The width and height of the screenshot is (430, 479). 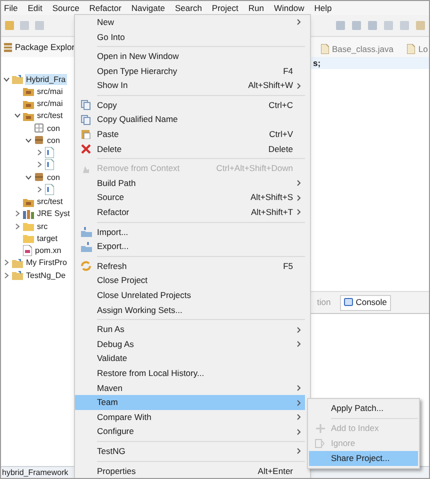 I want to click on status-text: hybrid_Framework, so click(x=34, y=472).